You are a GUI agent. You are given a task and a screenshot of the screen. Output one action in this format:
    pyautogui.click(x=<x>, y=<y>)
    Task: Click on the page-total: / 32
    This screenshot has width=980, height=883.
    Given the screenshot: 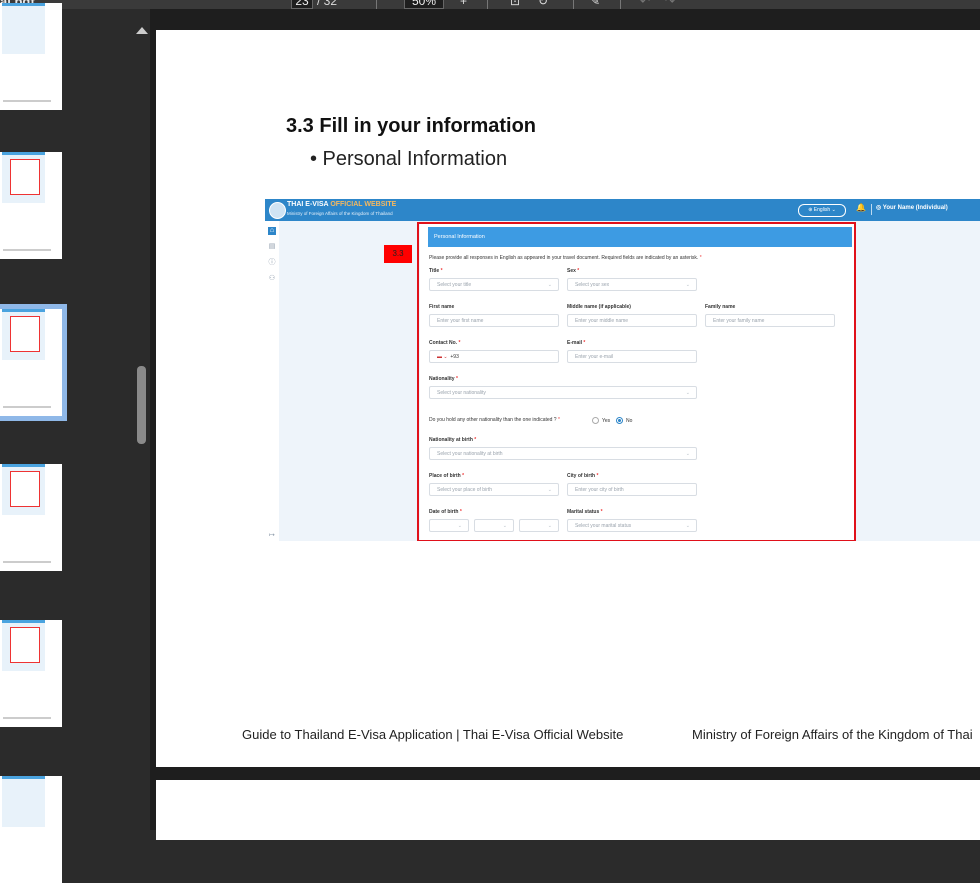 What is the action you would take?
    pyautogui.click(x=327, y=4)
    